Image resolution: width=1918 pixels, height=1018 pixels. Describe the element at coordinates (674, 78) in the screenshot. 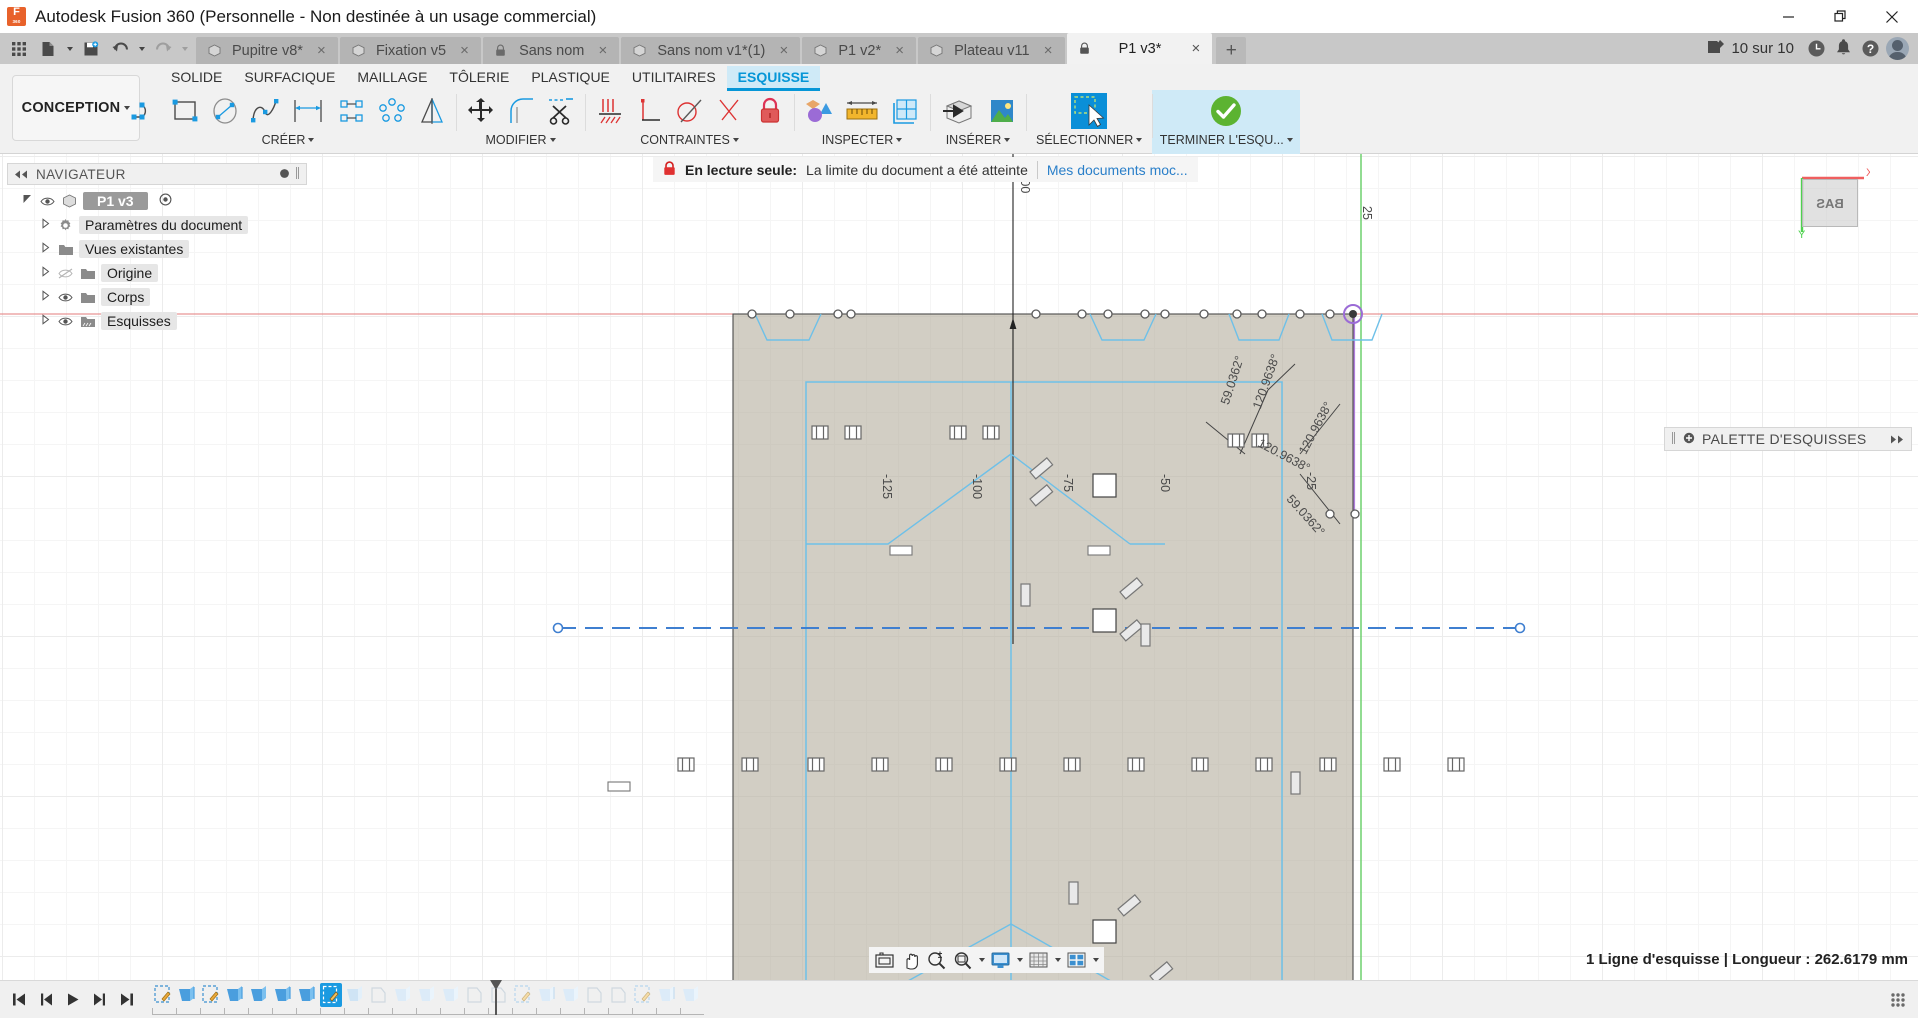

I see `ribbon-tab-utilitaires: UTILITAIRES` at that location.